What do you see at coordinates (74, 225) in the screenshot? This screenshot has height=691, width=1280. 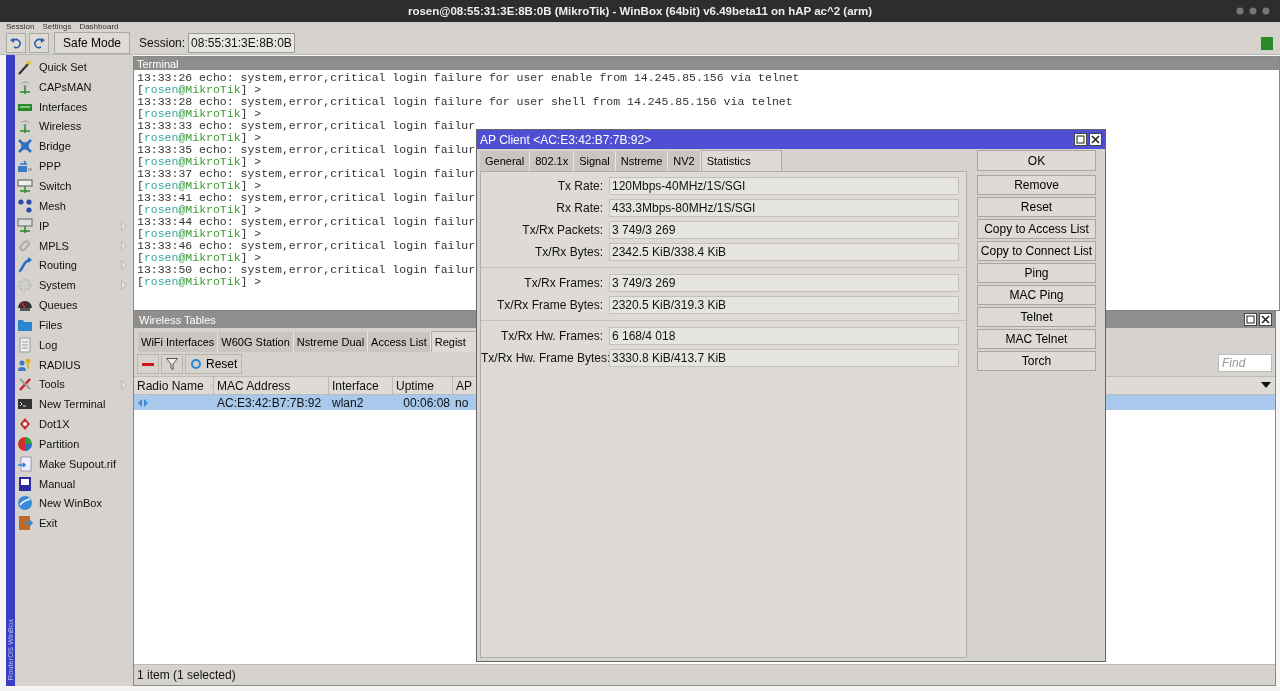 I see `sidebar-item: IP` at bounding box center [74, 225].